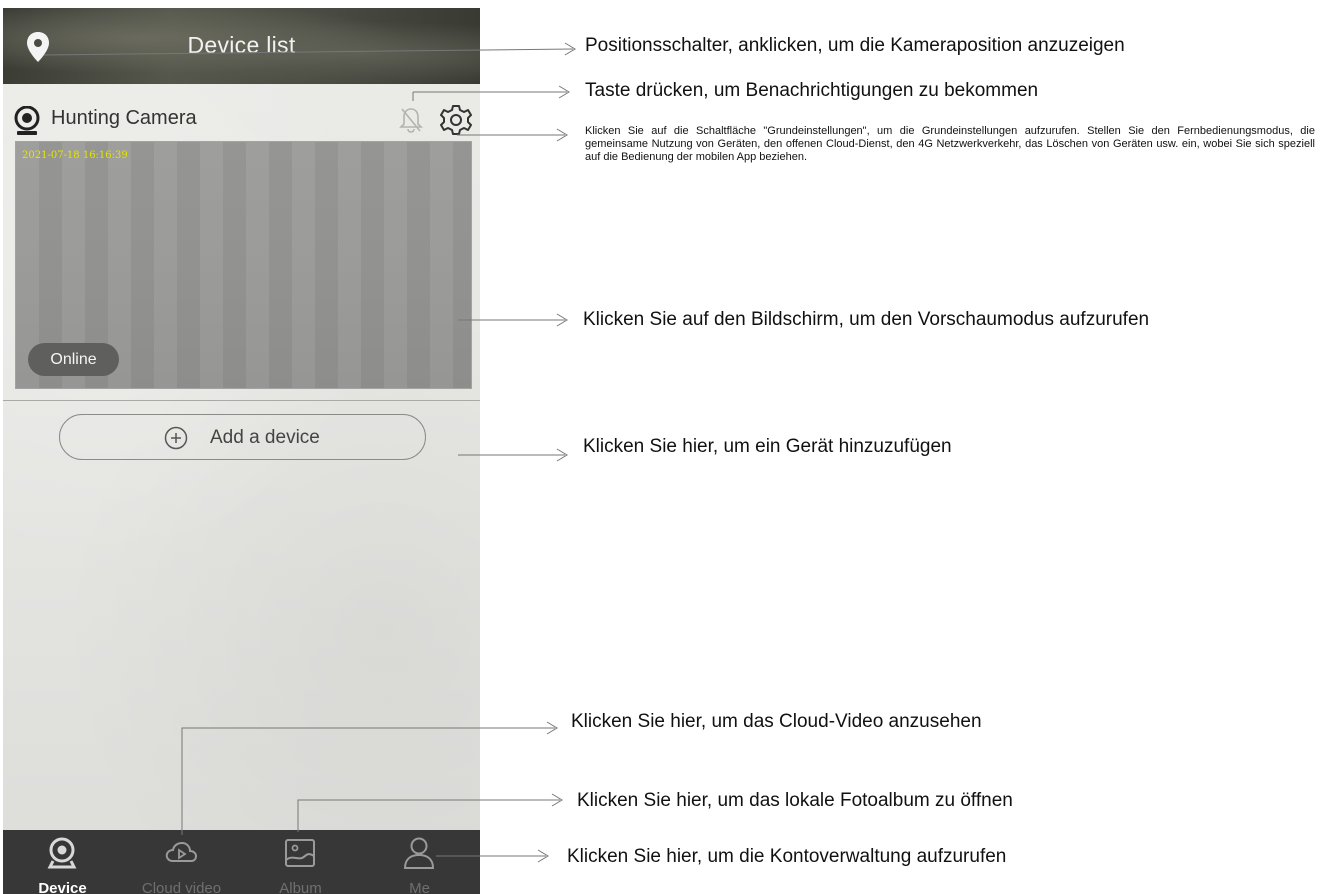 This screenshot has width=1326, height=894. Describe the element at coordinates (411, 120) in the screenshot. I see `bell-off-icon` at that location.